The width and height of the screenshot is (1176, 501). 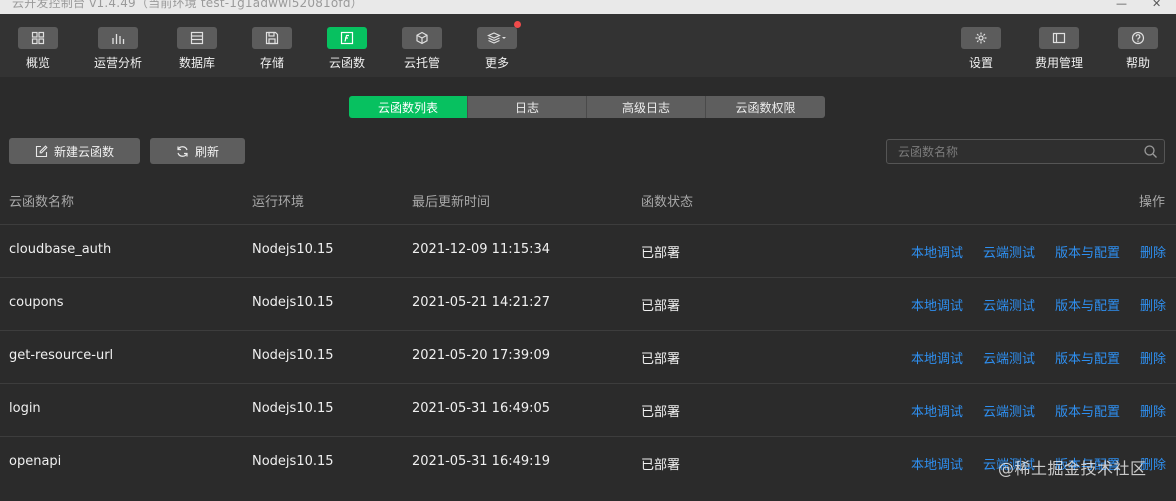 What do you see at coordinates (481, 461) in the screenshot?
I see `updated-time: 2021-05-31 16:49:19` at bounding box center [481, 461].